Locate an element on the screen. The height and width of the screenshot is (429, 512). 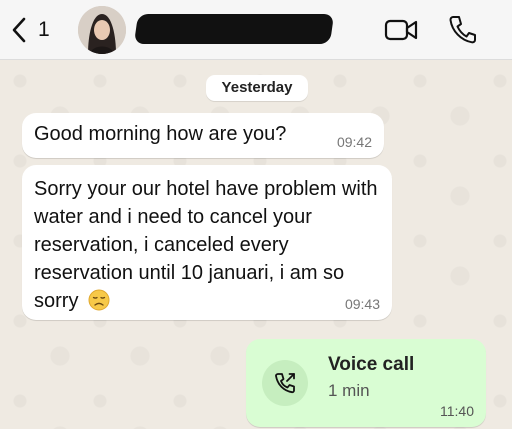
outgoing-voice-call-bubble: Voice call 1 min 11:40 is located at coordinates (366, 383).